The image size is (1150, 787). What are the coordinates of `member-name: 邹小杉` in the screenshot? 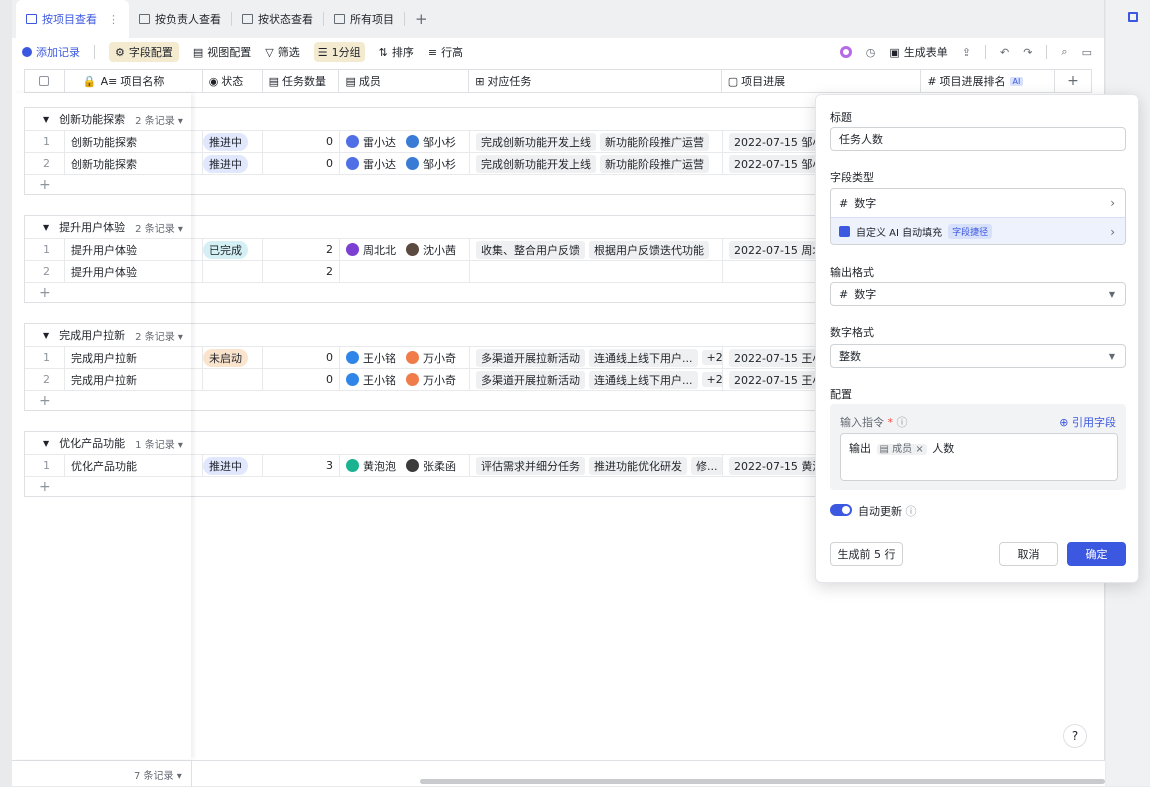 It's located at (439, 142).